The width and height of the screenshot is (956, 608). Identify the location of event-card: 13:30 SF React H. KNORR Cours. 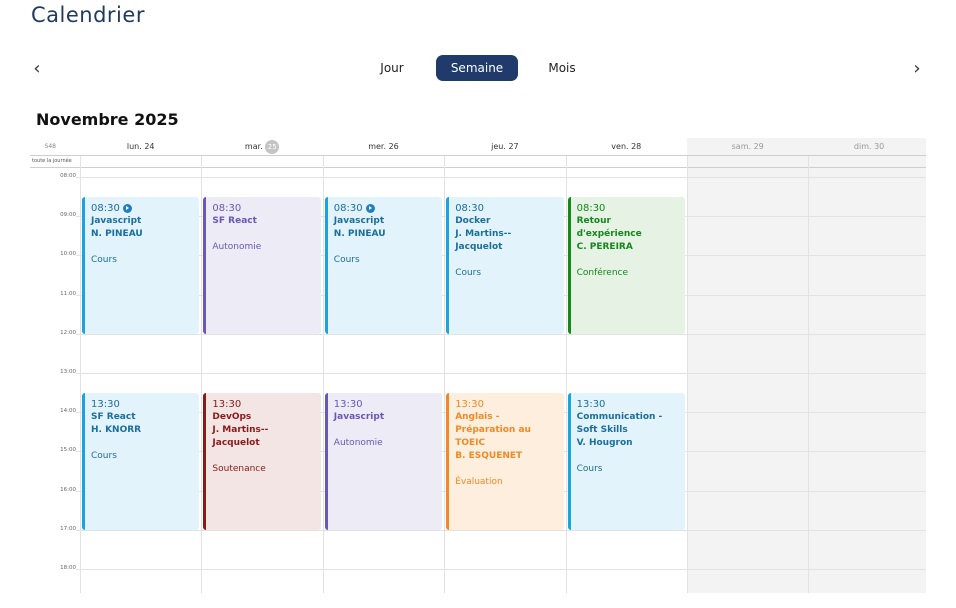
(141, 461).